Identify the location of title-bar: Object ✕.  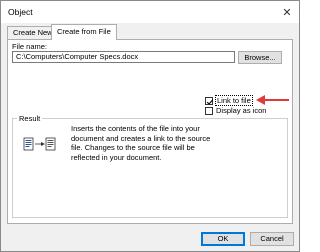
(150, 12).